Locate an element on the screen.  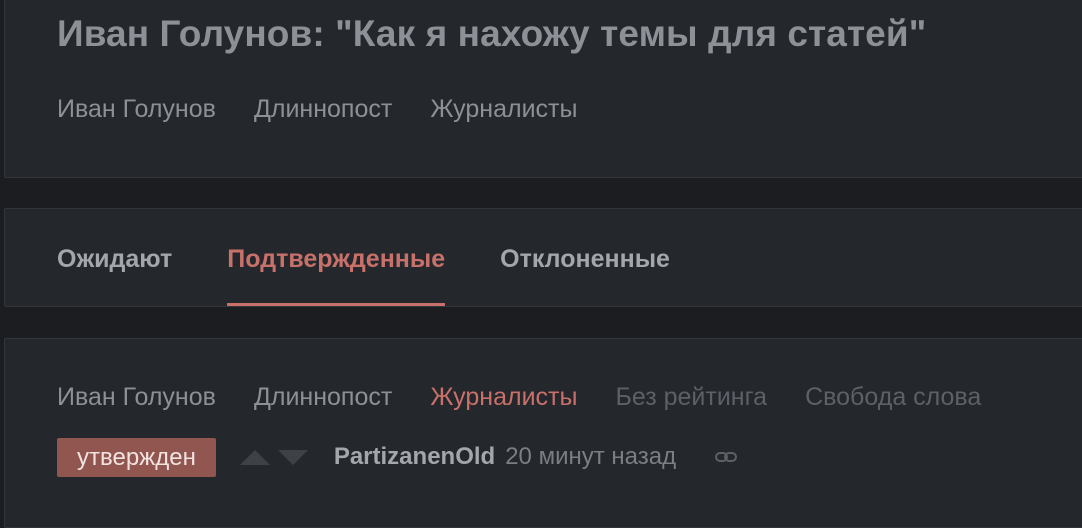
tab-pending: Ожидают is located at coordinates (114, 257).